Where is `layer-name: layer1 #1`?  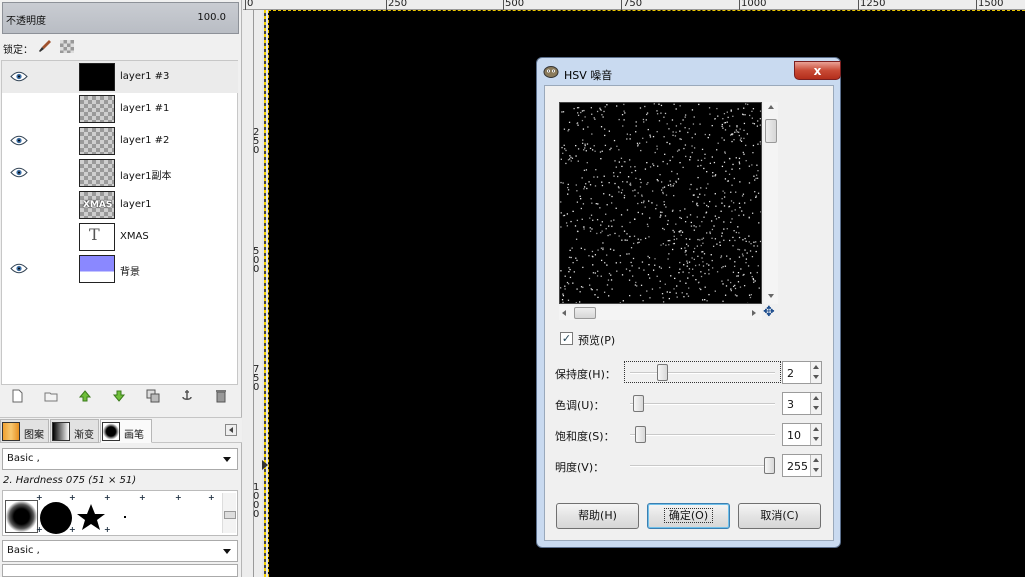
layer-name: layer1 #1 is located at coordinates (145, 108).